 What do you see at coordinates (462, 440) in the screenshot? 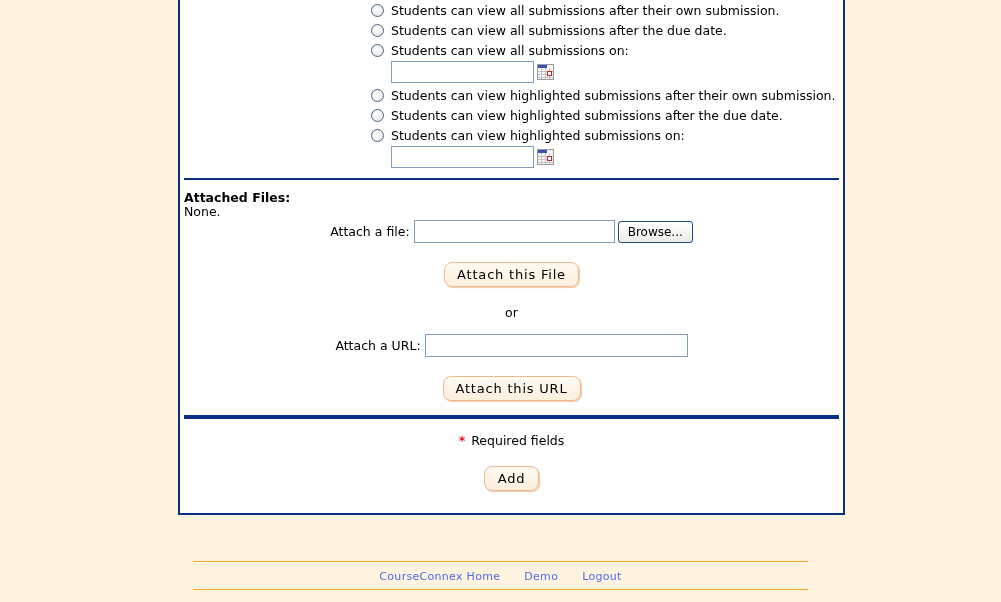
I see `required-marker: *` at bounding box center [462, 440].